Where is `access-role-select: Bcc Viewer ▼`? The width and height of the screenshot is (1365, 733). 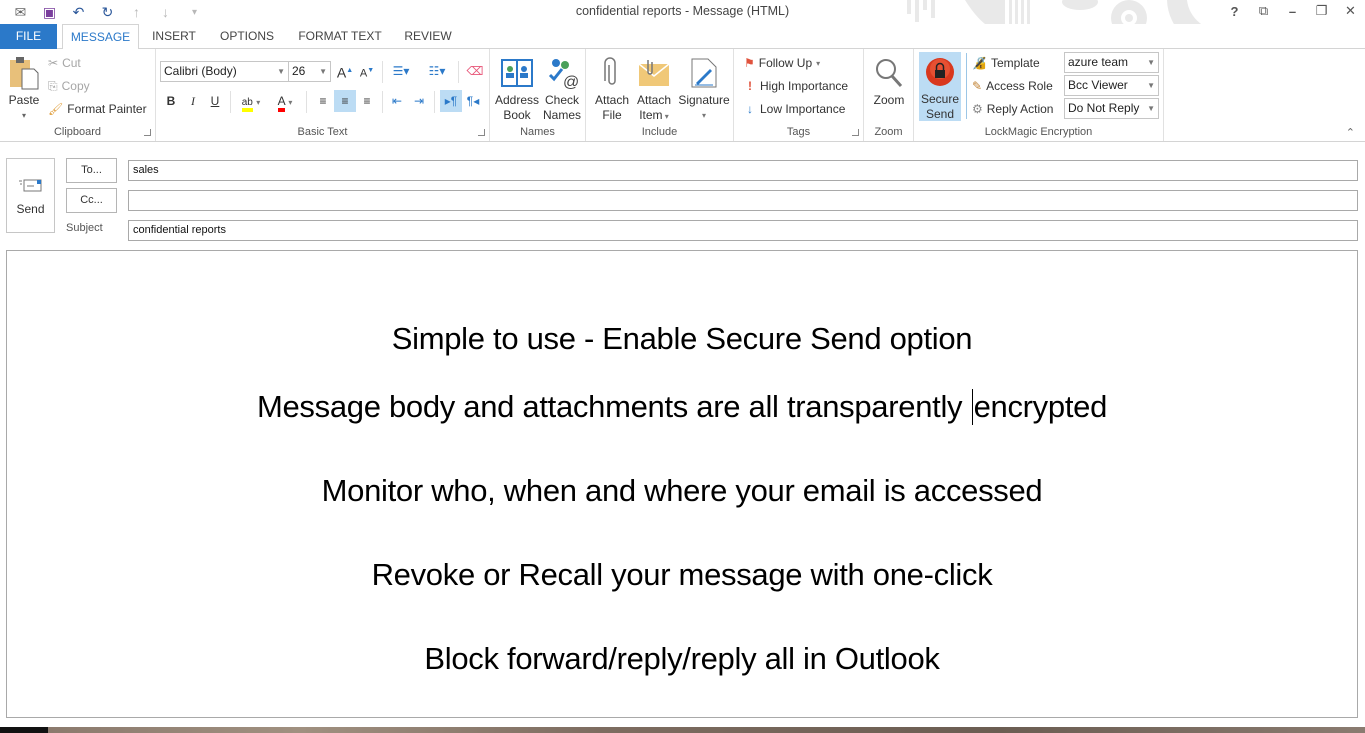 access-role-select: Bcc Viewer ▼ is located at coordinates (1111, 85).